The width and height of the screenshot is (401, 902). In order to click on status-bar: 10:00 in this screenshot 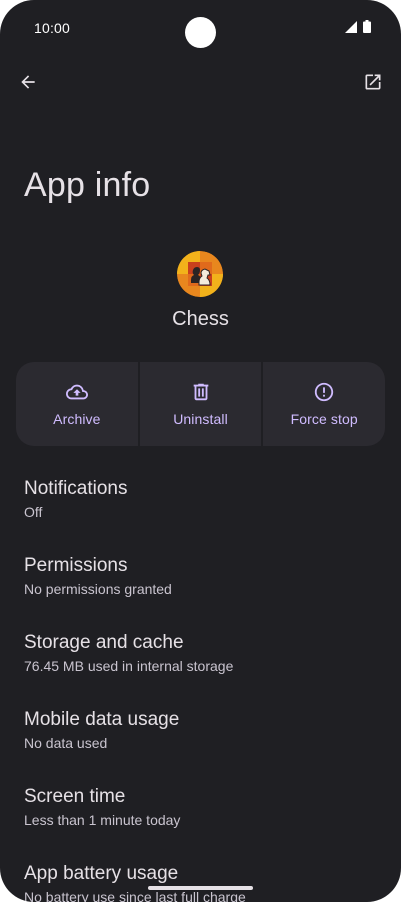, I will do `click(200, 28)`.